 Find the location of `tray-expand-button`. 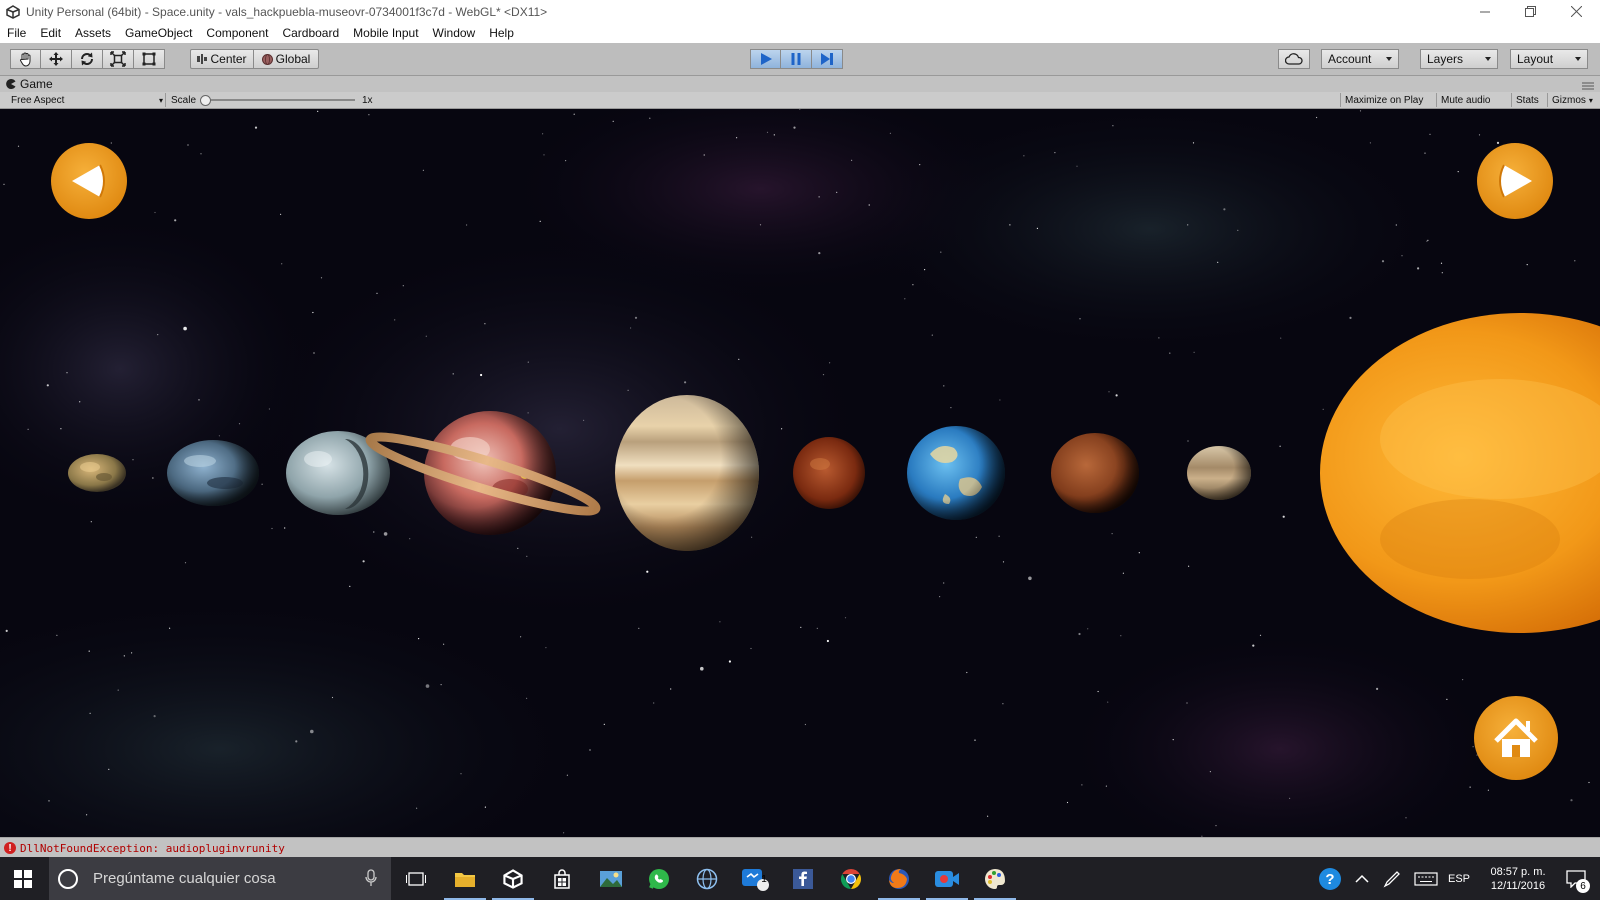

tray-expand-button is located at coordinates (1362, 878).